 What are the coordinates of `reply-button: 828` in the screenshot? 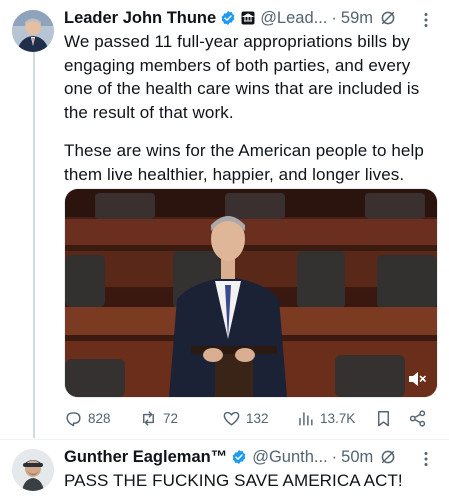 It's located at (87, 418).